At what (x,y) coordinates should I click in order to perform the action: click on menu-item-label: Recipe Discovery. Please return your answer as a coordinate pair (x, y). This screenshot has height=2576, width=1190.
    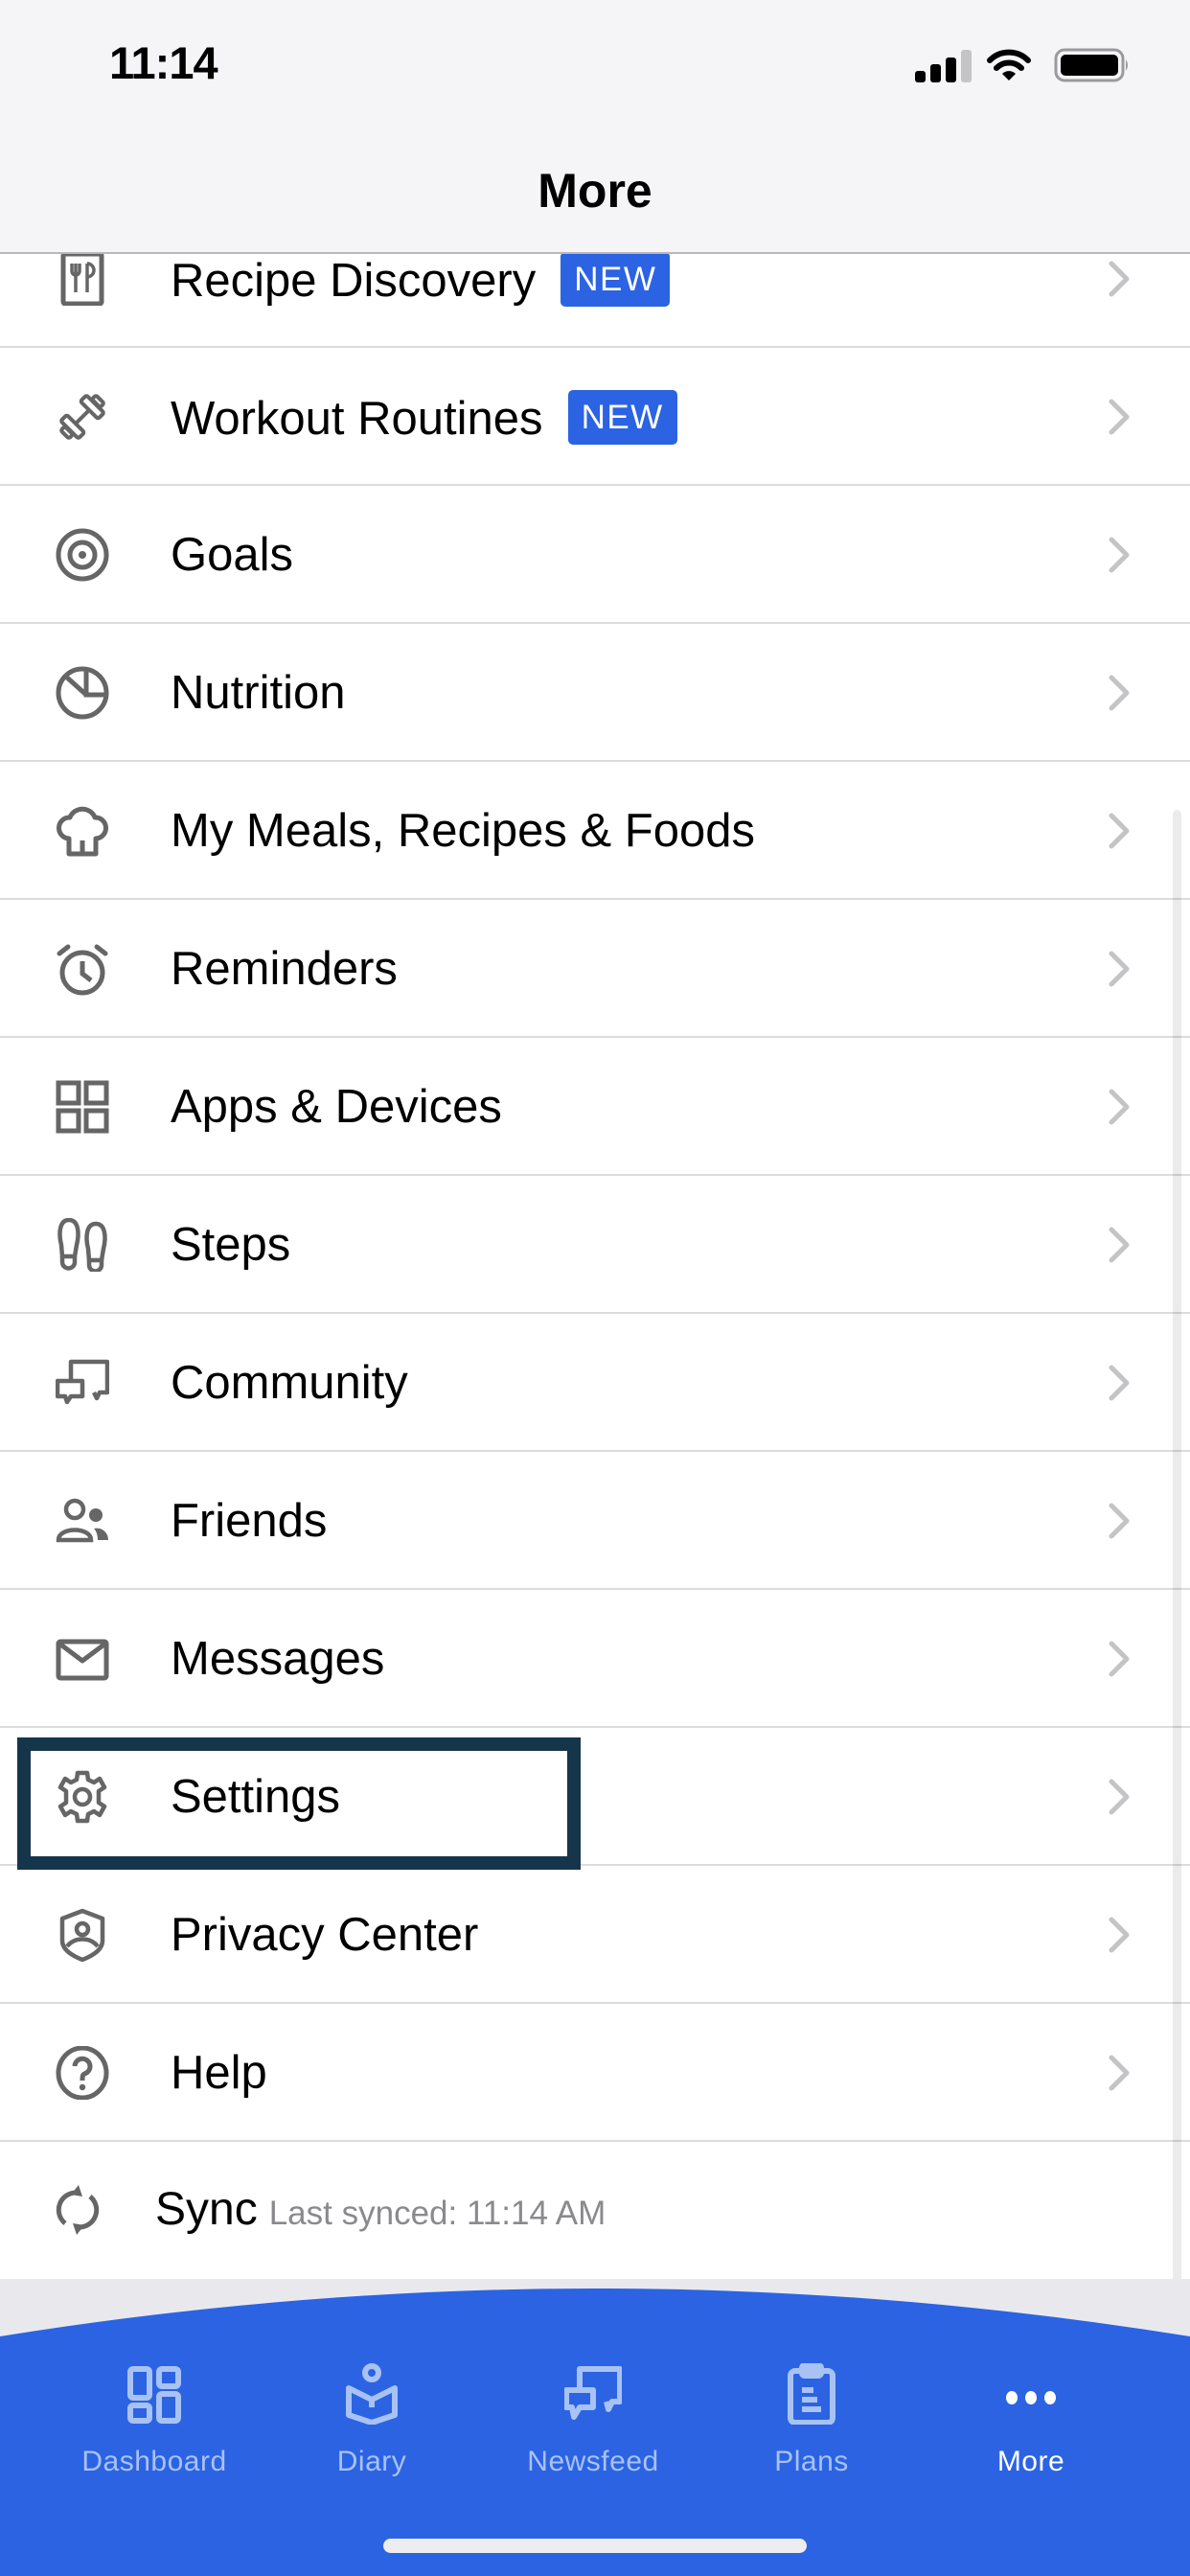
    Looking at the image, I should click on (354, 281).